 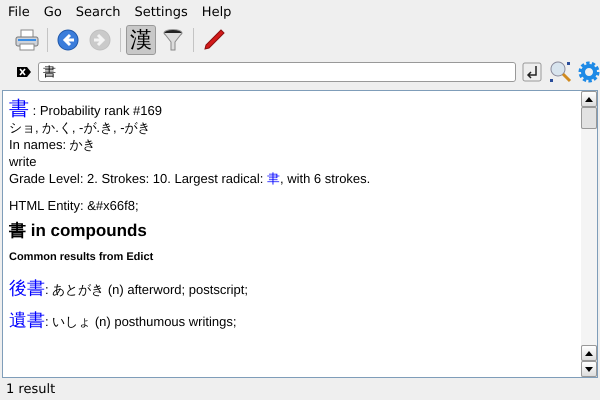 What do you see at coordinates (31, 389) in the screenshot?
I see `status-text: 1 result` at bounding box center [31, 389].